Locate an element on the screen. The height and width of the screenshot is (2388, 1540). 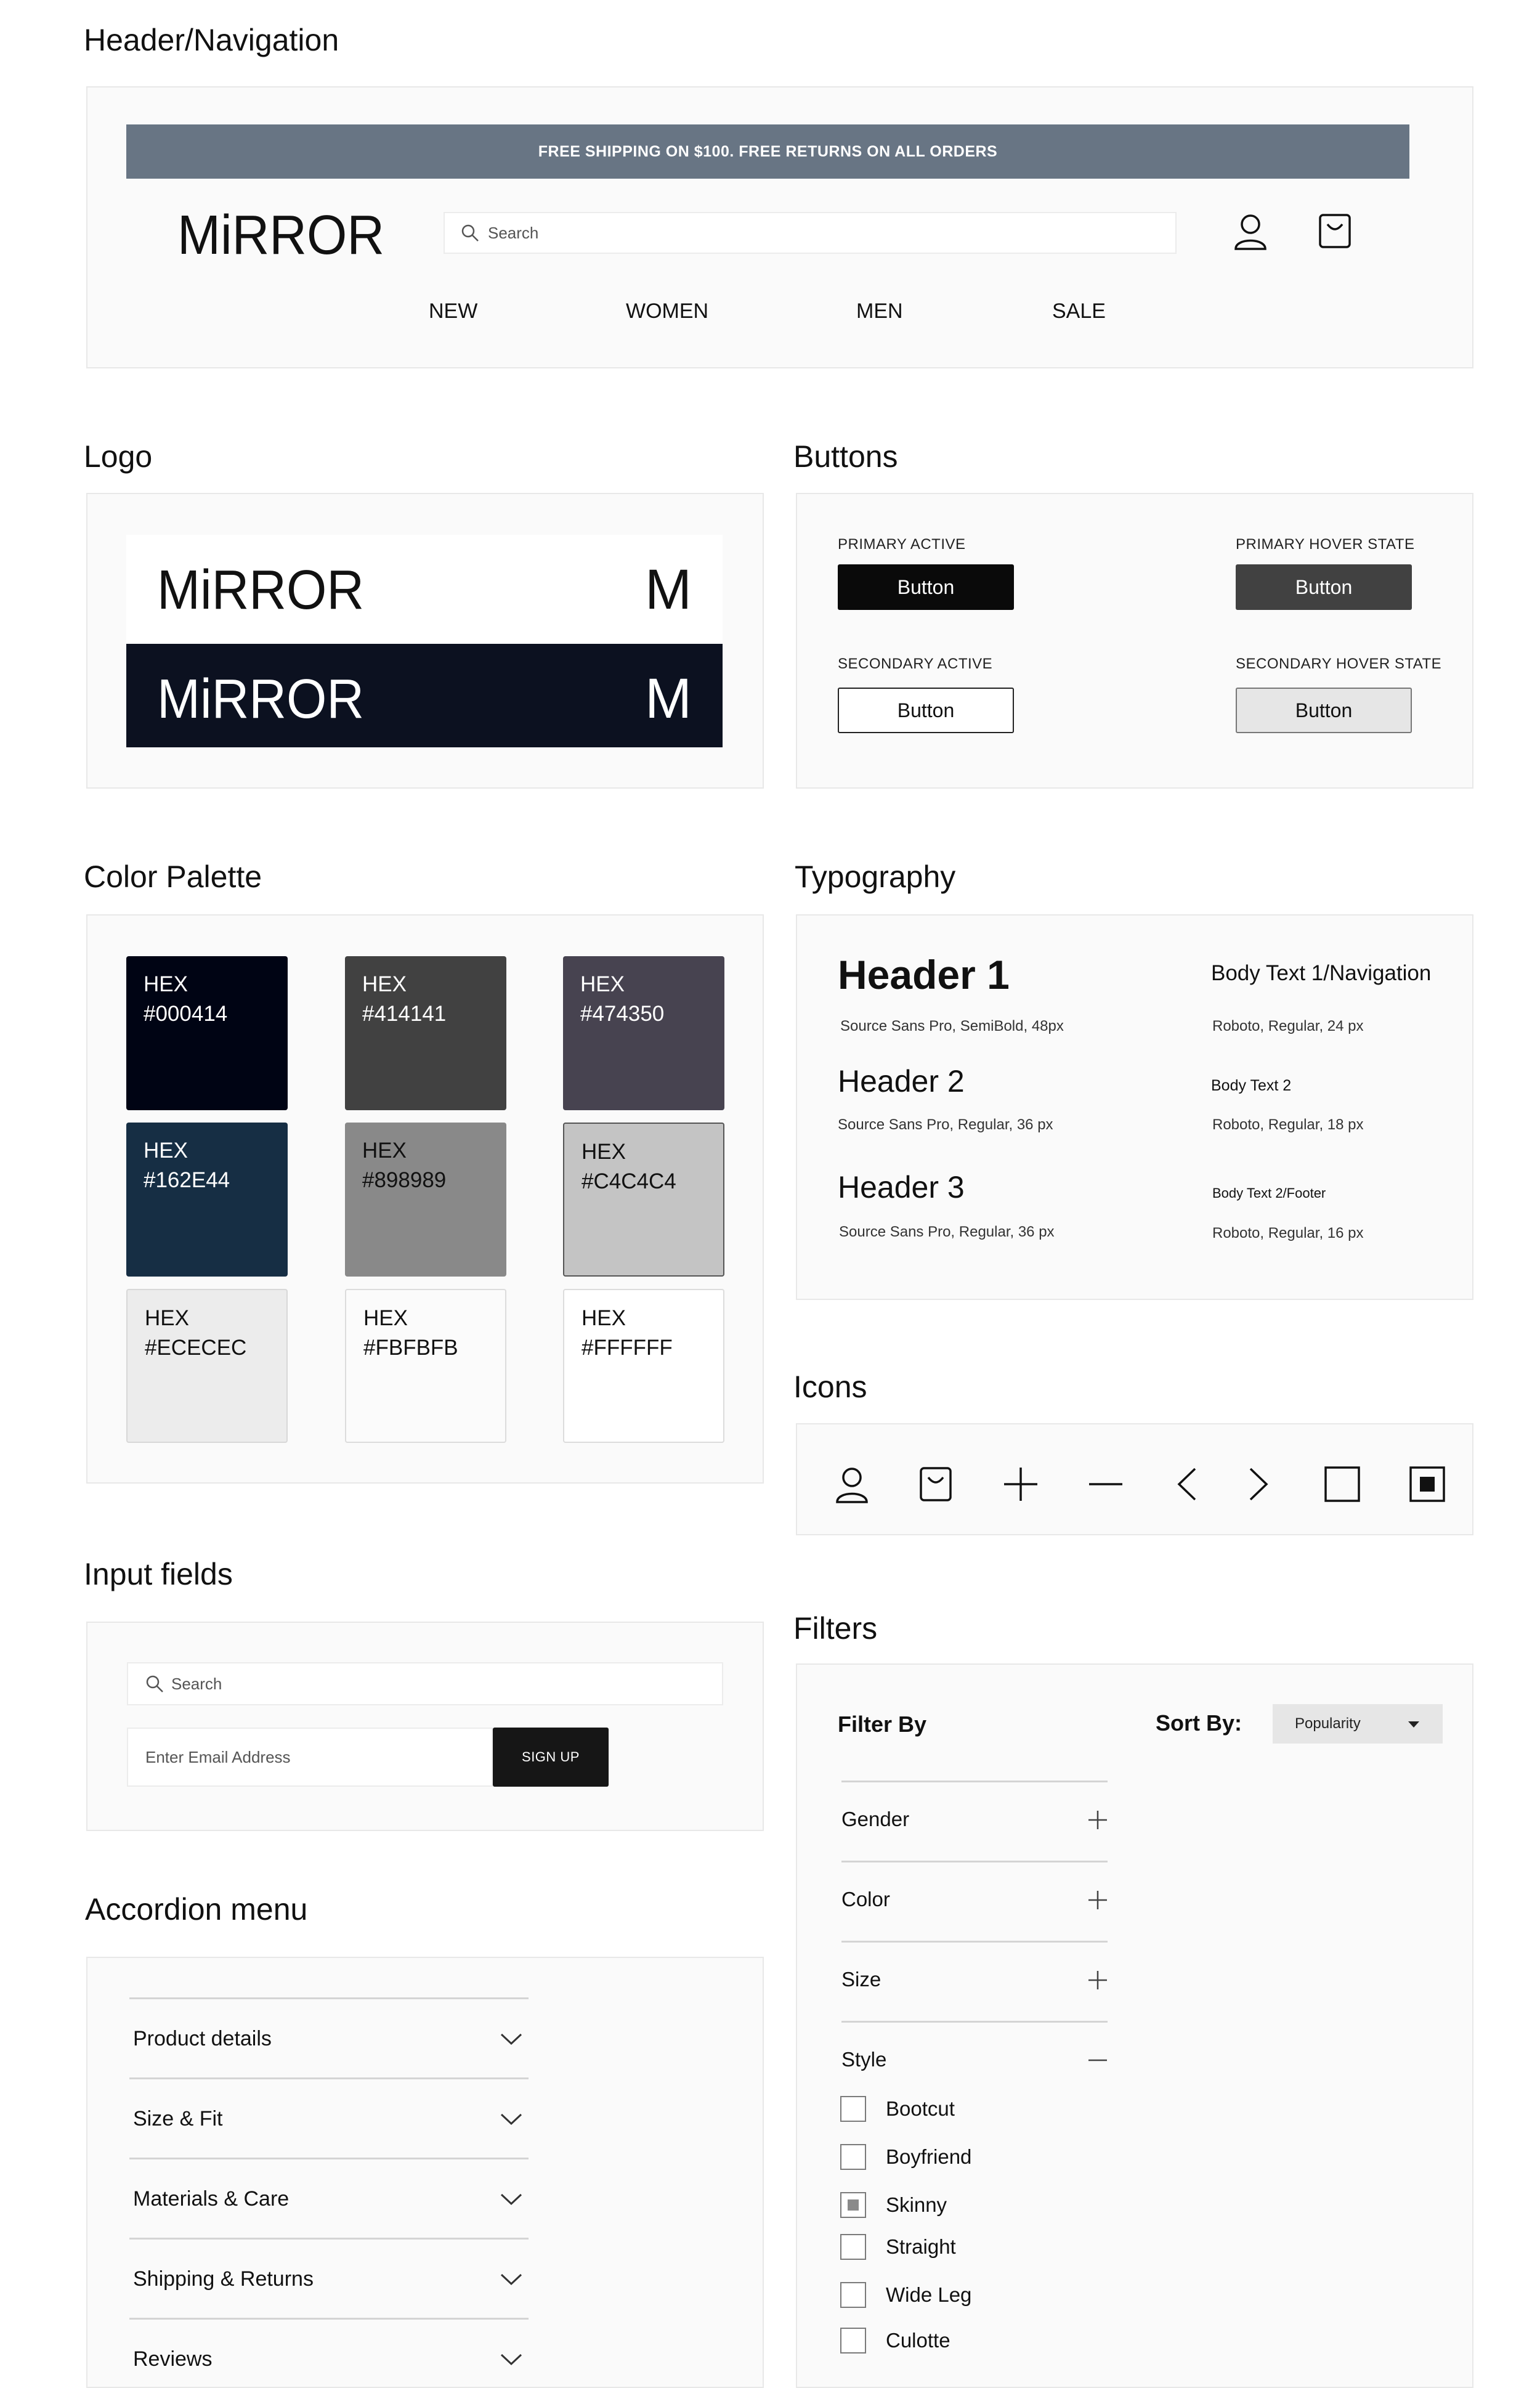
primary-hover-button: Button is located at coordinates (1324, 587).